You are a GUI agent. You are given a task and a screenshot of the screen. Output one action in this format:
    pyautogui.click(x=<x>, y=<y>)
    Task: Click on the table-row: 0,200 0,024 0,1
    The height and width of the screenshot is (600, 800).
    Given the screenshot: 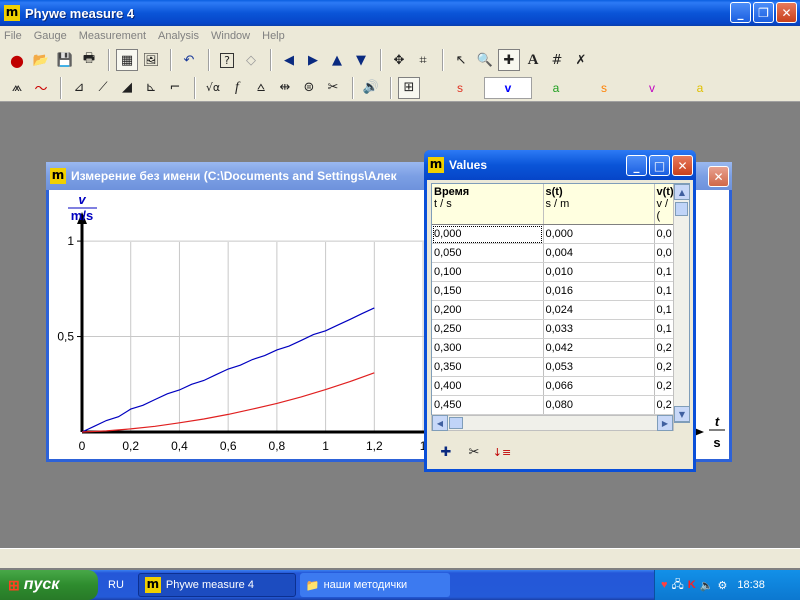 What is the action you would take?
    pyautogui.click(x=554, y=310)
    